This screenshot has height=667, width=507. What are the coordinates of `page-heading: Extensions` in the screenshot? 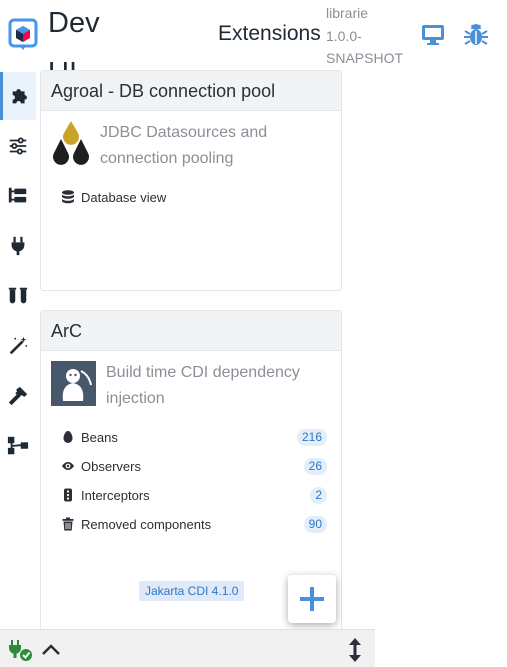 It's located at (269, 33).